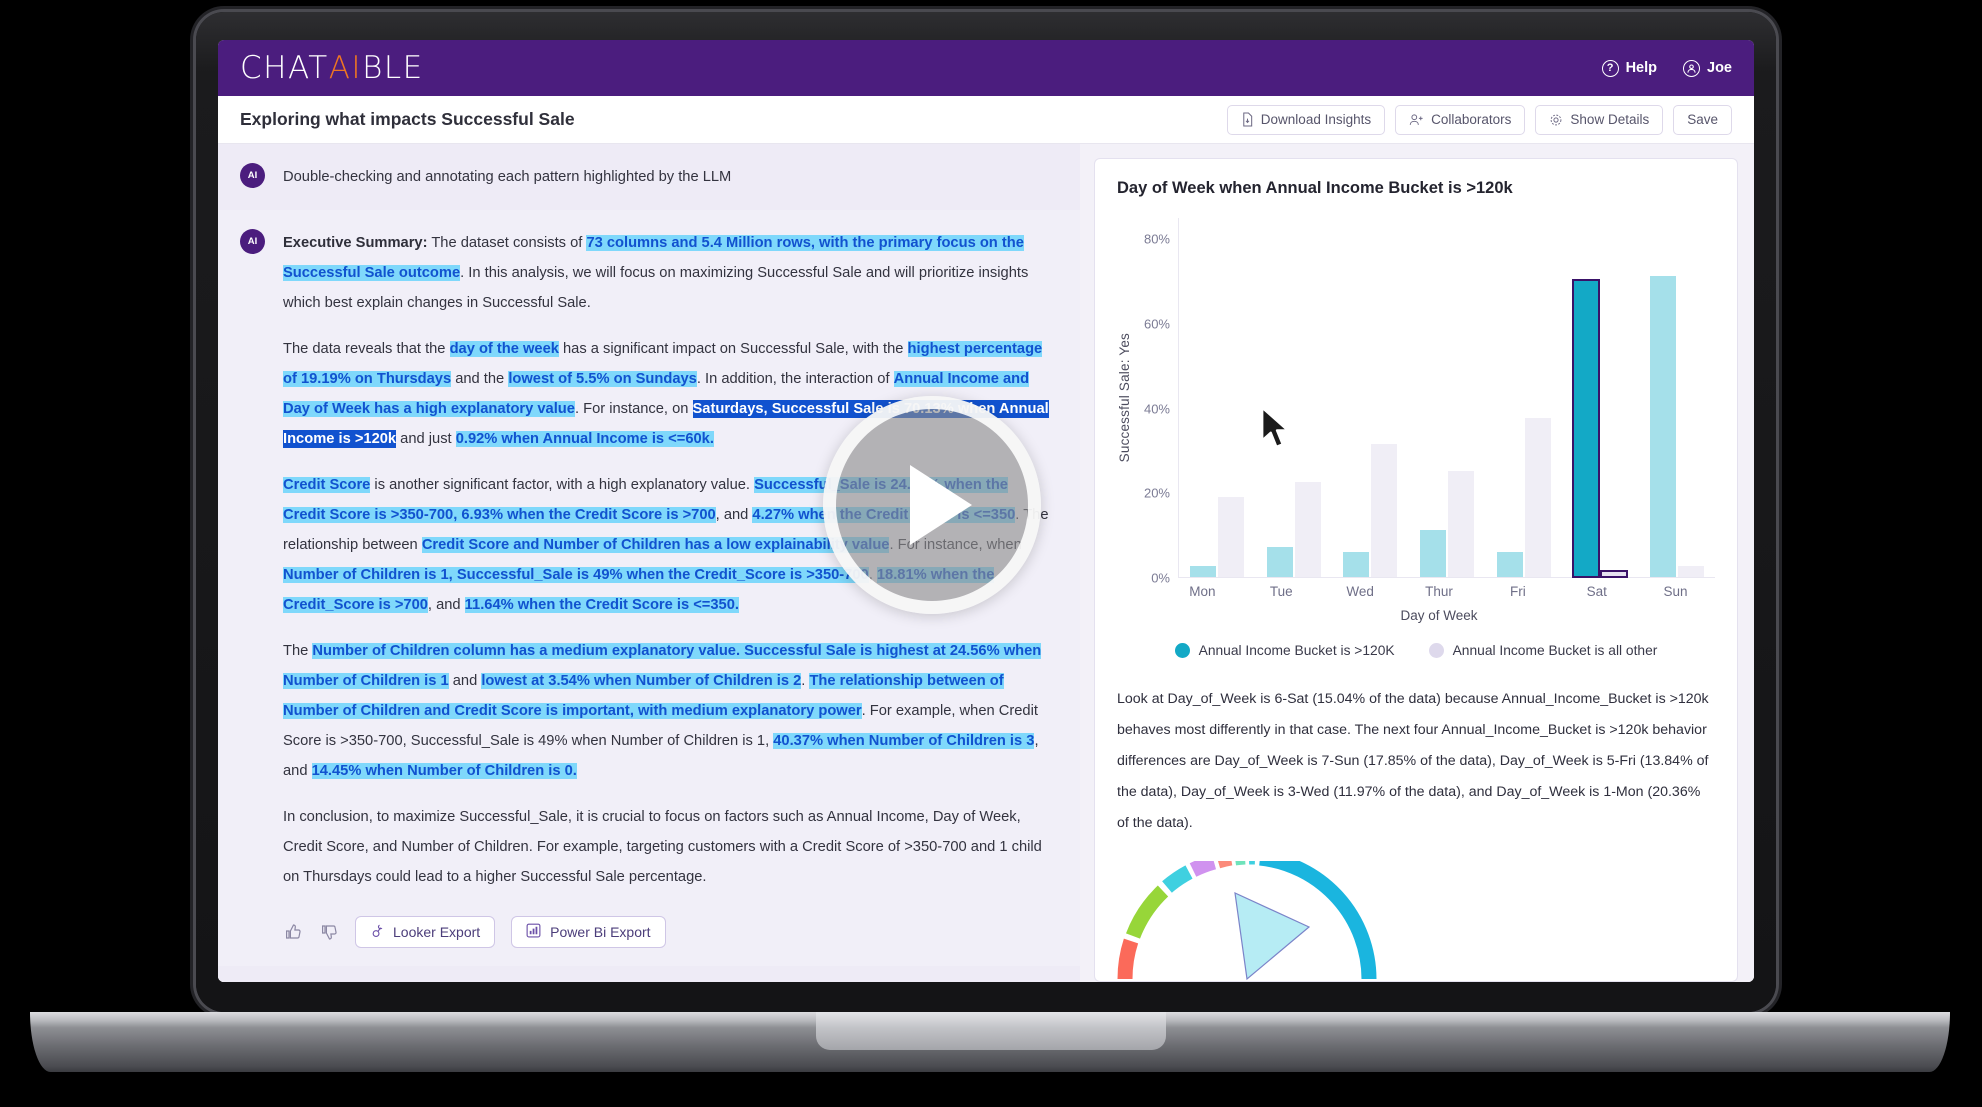 The height and width of the screenshot is (1107, 1982). I want to click on laptop-hinge, so click(991, 1031).